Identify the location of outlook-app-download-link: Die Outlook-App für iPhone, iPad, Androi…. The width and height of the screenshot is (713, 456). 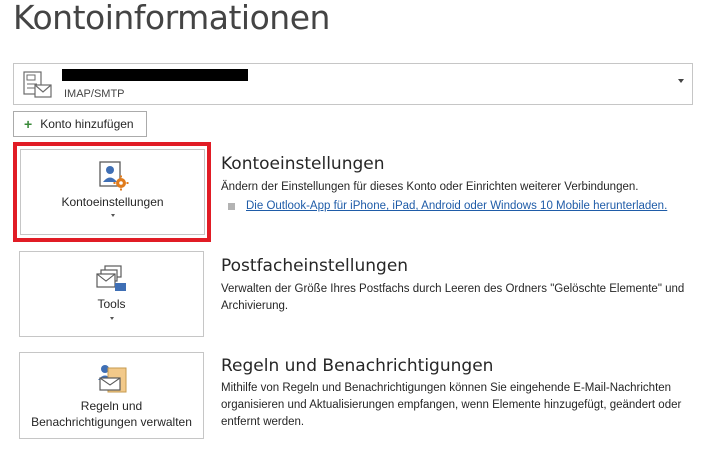
(456, 206).